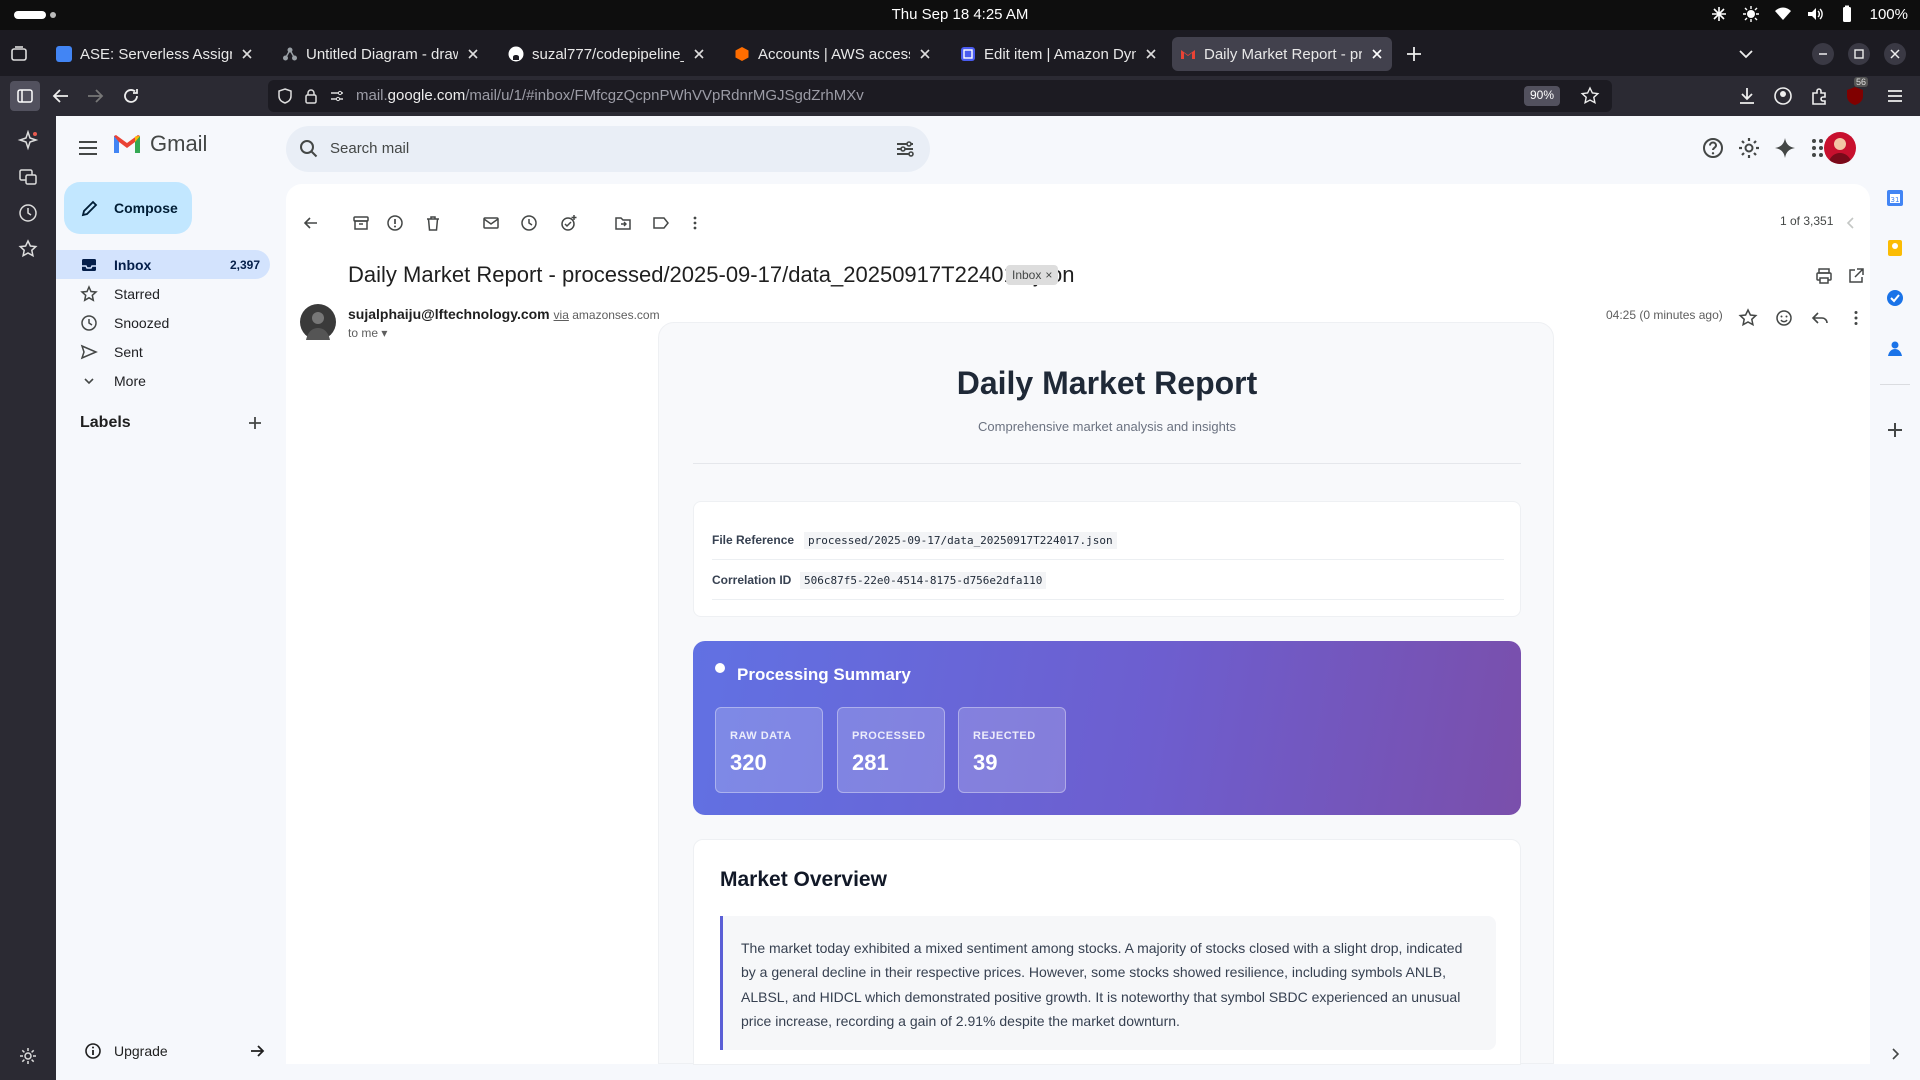 This screenshot has width=1920, height=1080. What do you see at coordinates (1785, 148) in the screenshot?
I see `gemini-sparkle-icon` at bounding box center [1785, 148].